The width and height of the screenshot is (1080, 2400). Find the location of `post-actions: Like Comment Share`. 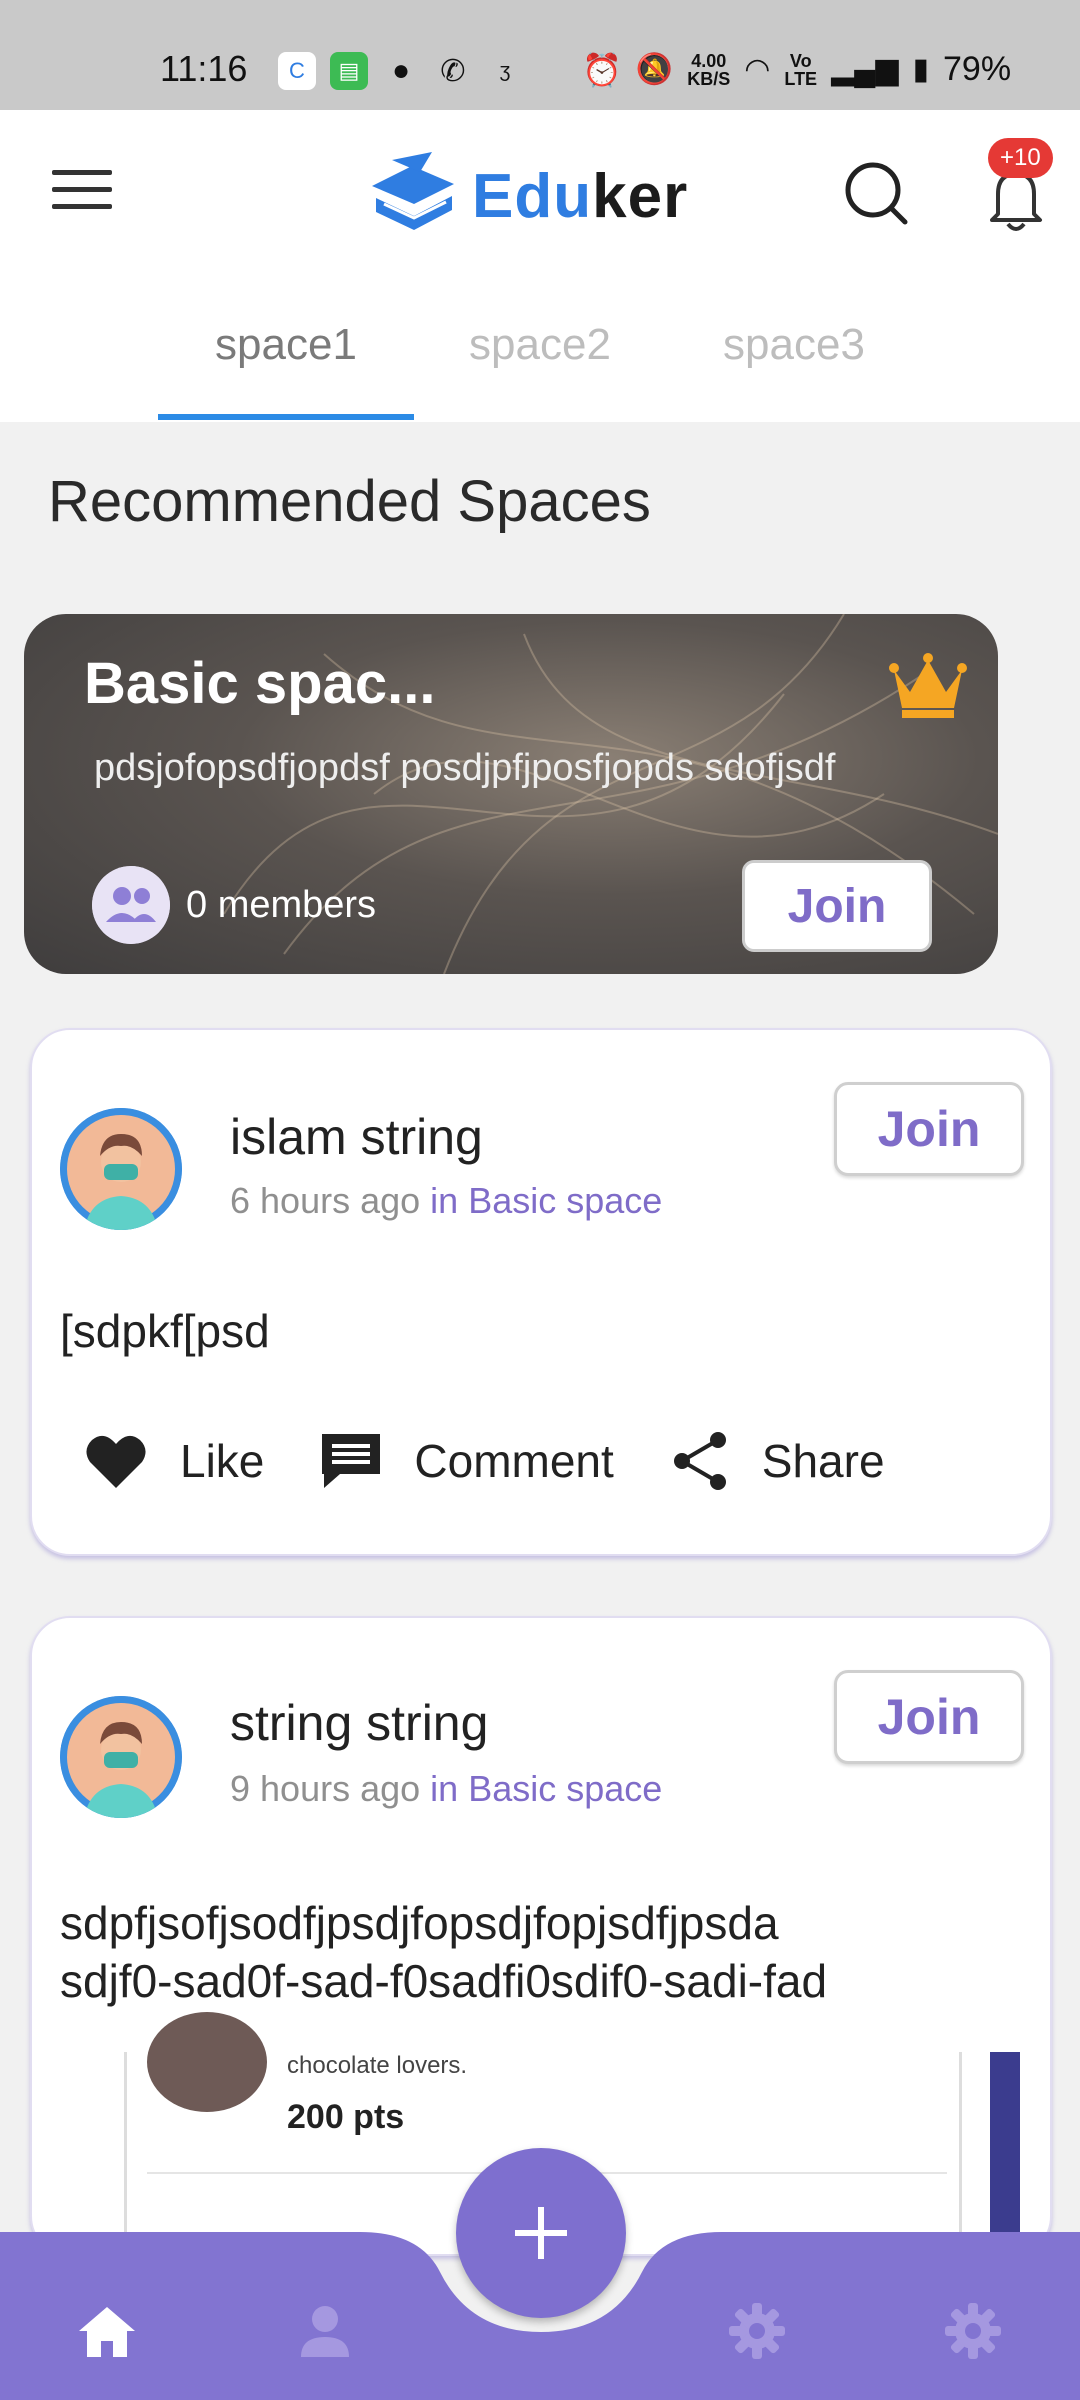

post-actions: Like Comment Share is located at coordinates (512, 1461).